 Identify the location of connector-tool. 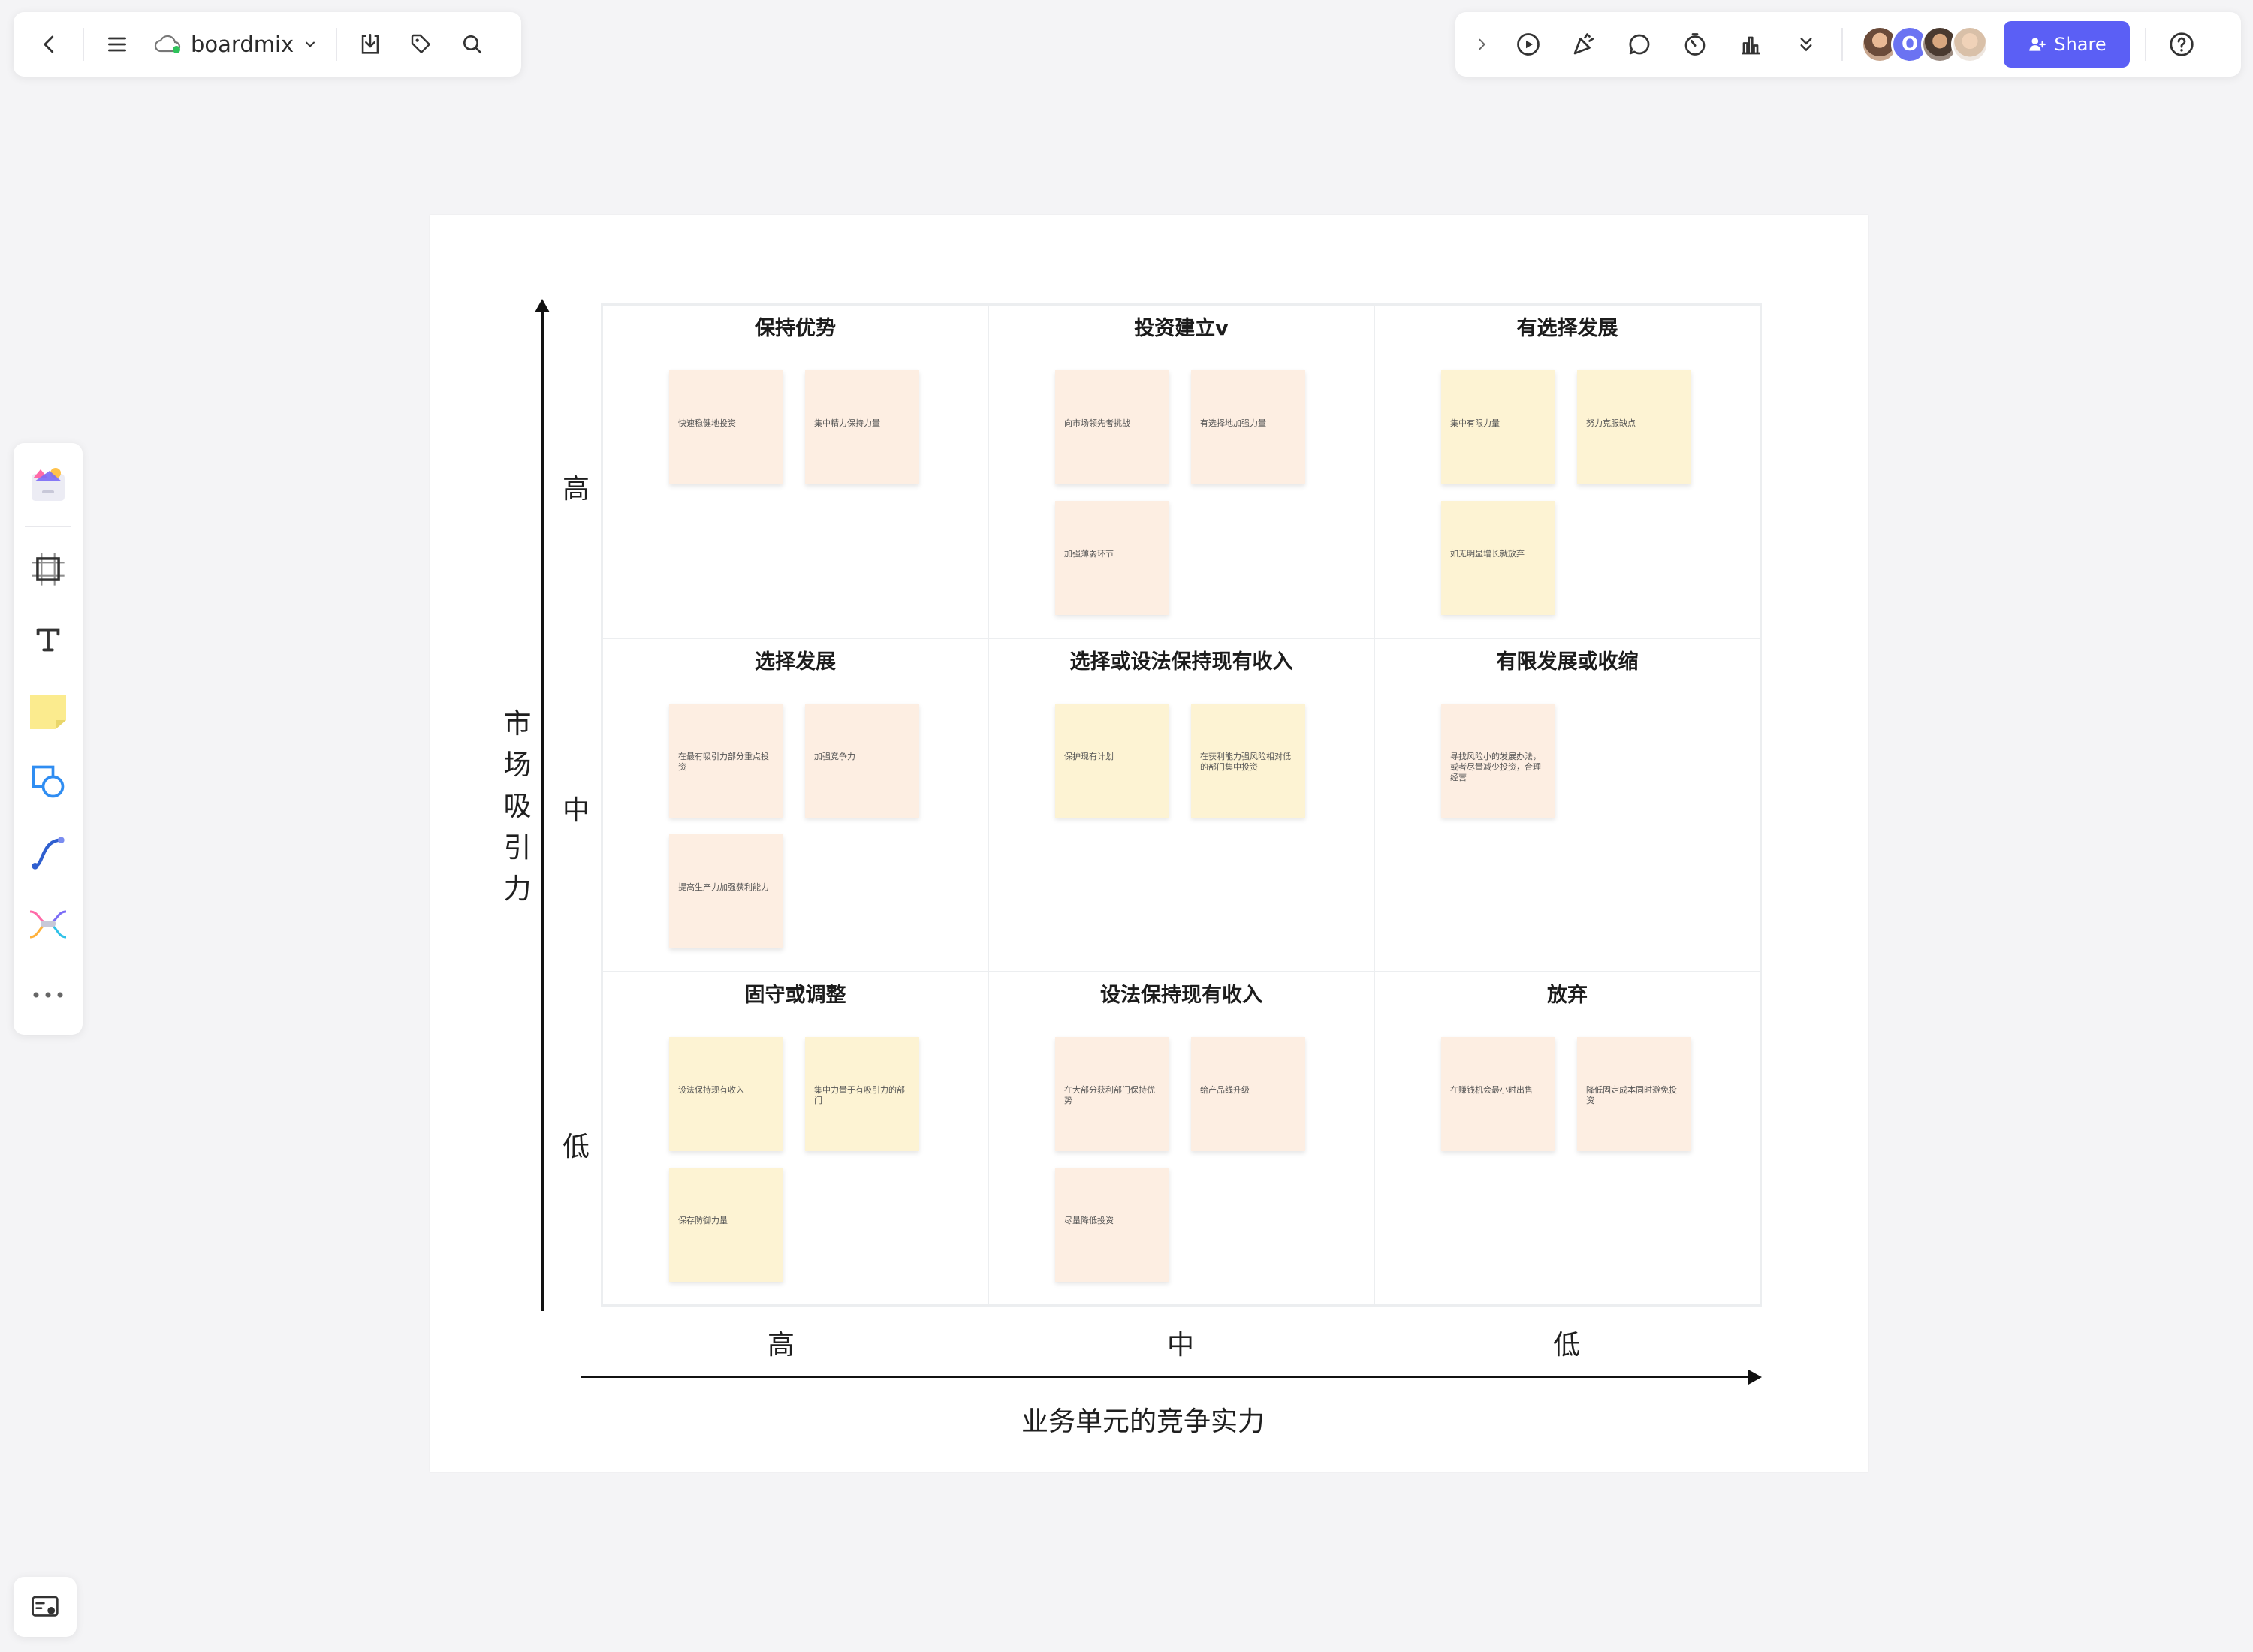
(49, 852).